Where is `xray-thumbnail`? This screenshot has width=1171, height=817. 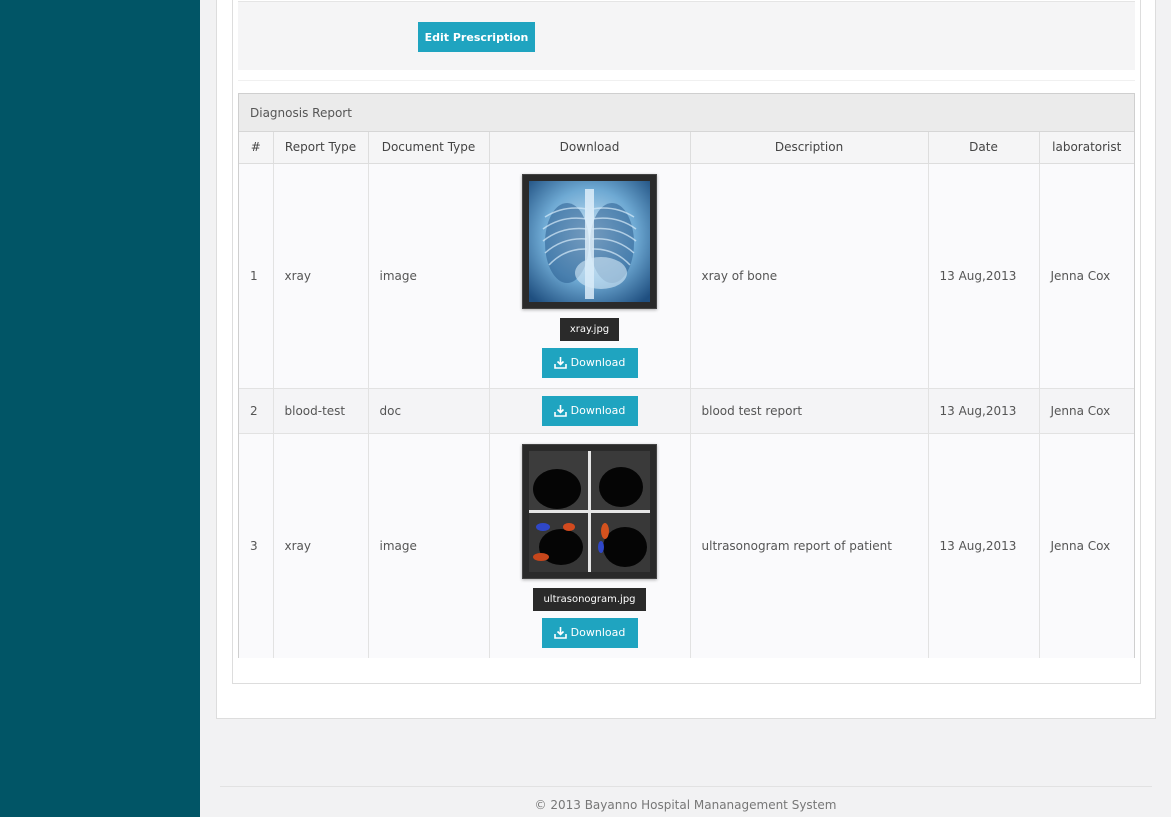 xray-thumbnail is located at coordinates (589, 241).